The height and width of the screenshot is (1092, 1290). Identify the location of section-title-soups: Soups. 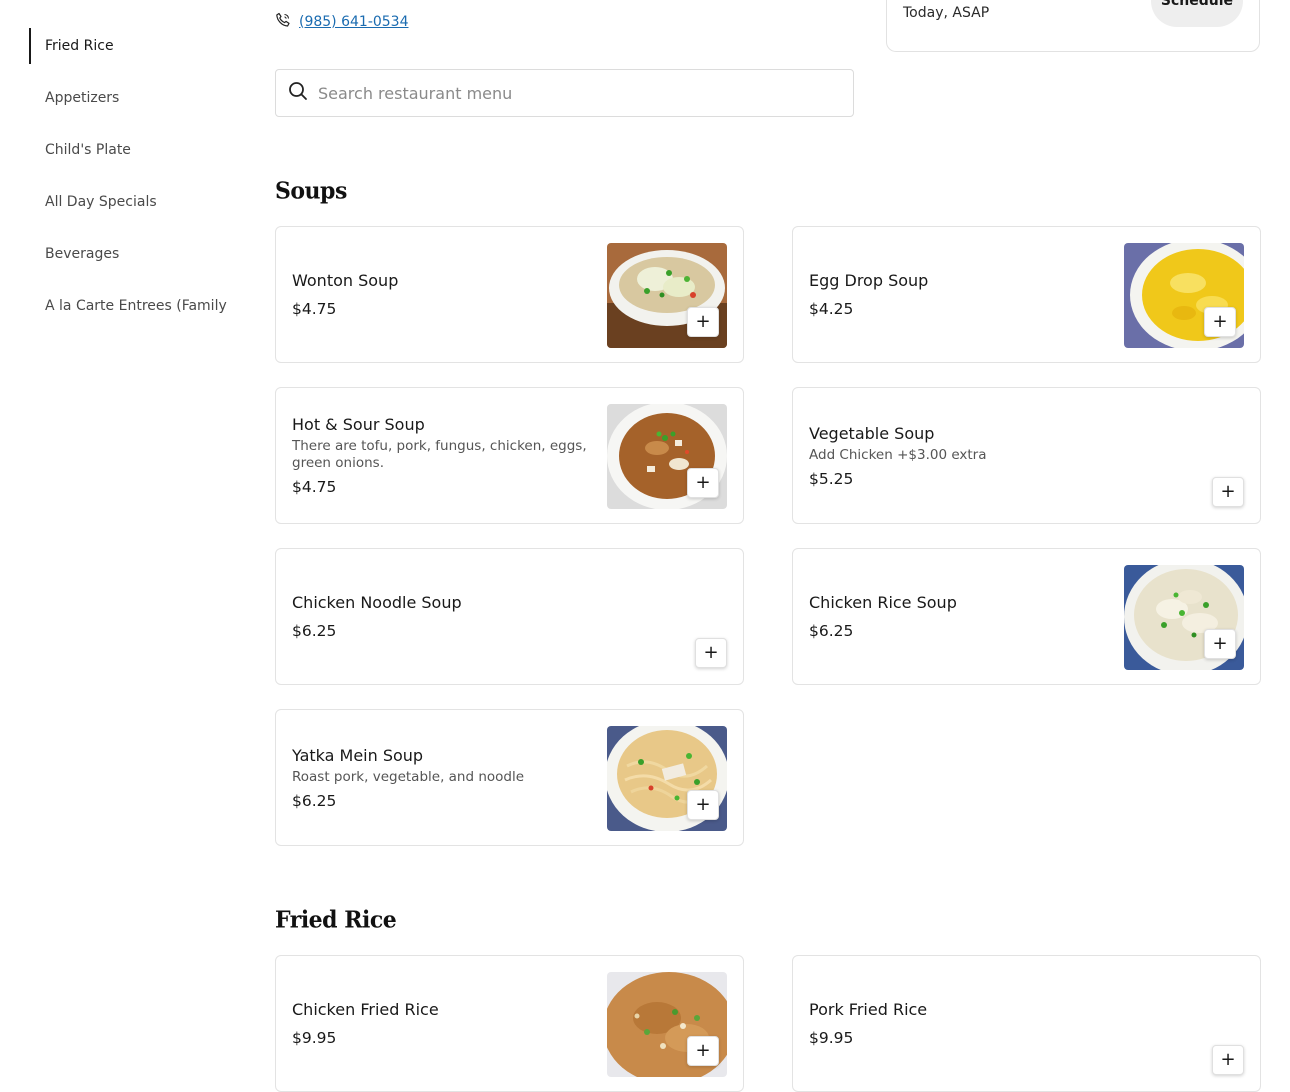
(311, 191).